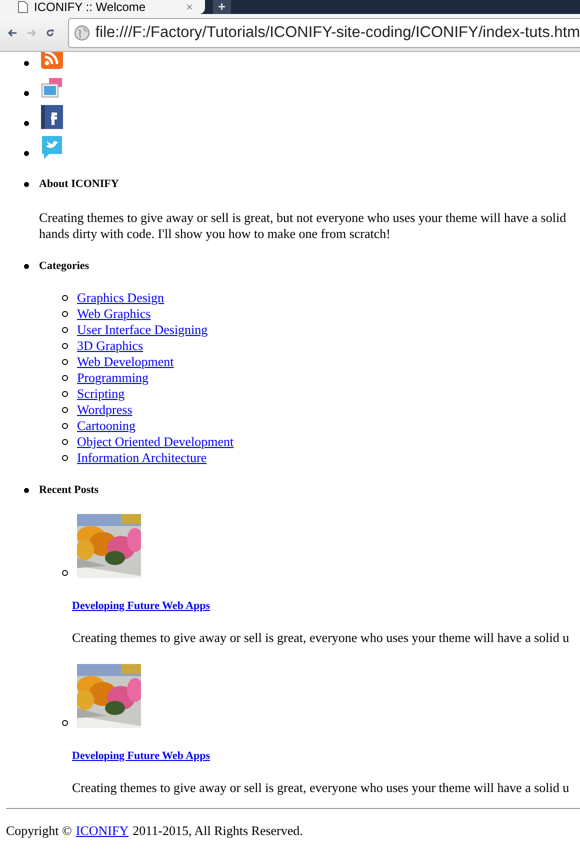 Image resolution: width=580 pixels, height=860 pixels. Describe the element at coordinates (69, 490) in the screenshot. I see `section-heading: Recent Posts` at that location.